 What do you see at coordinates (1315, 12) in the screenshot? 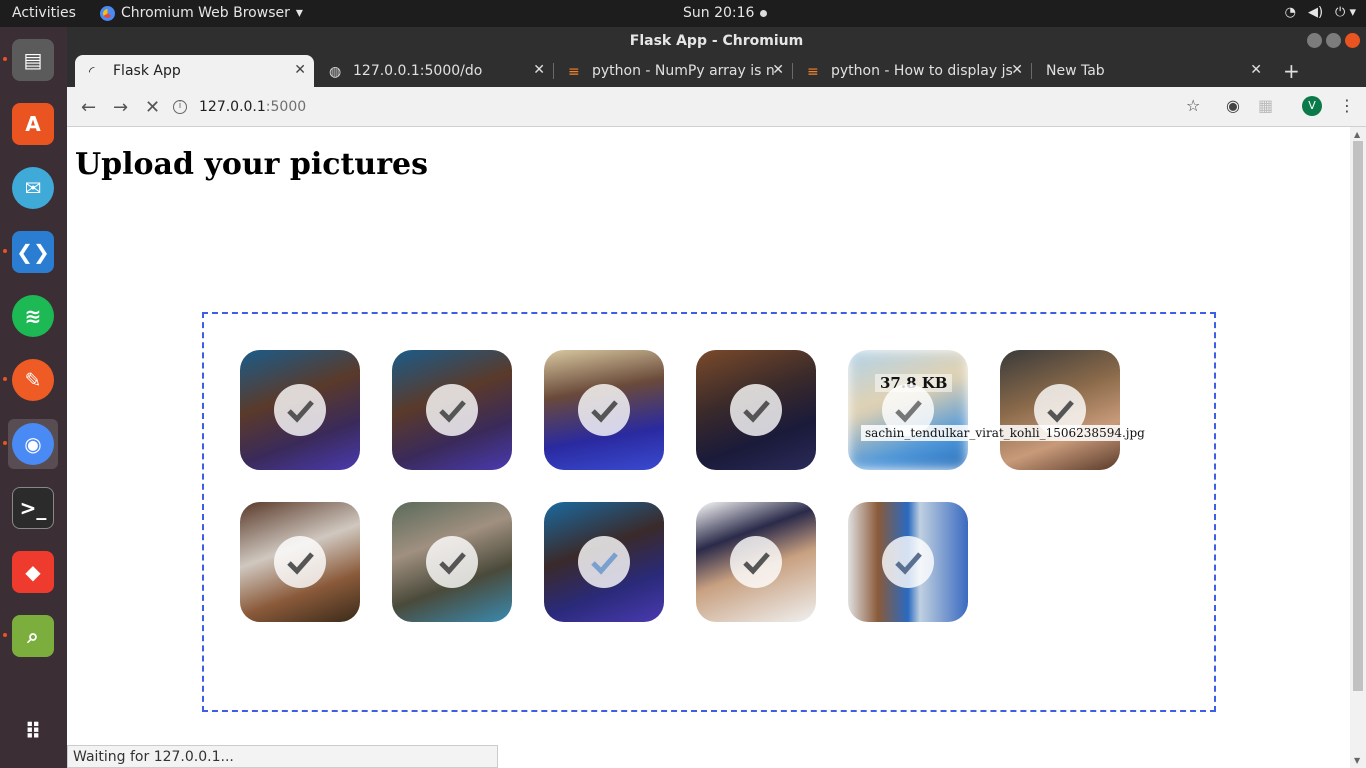
I see `volume-icon: ◀)` at bounding box center [1315, 12].